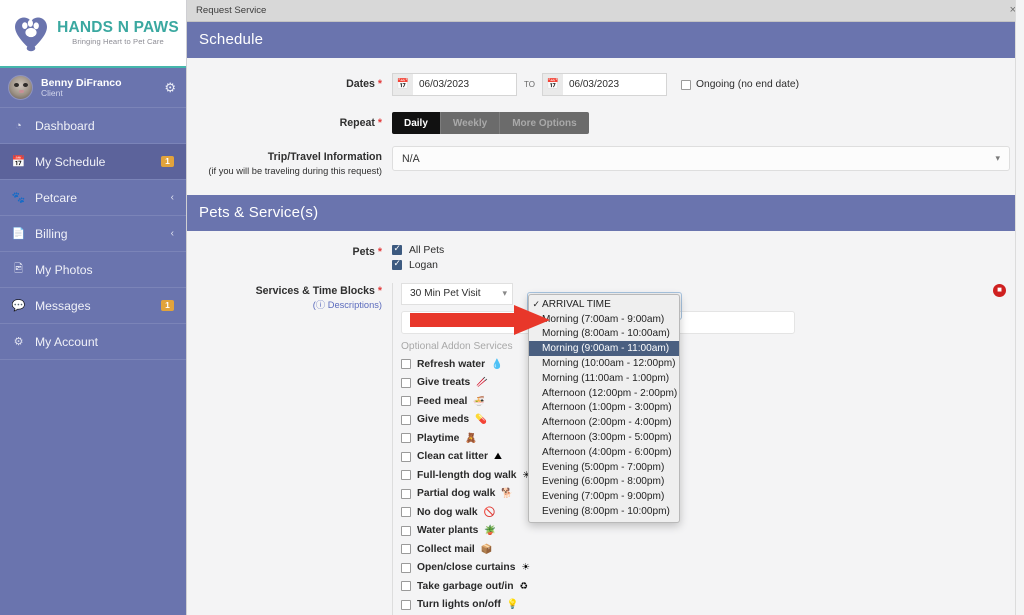 This screenshot has height=615, width=1024. I want to click on sidebar-item-label: My Photos, so click(64, 269).